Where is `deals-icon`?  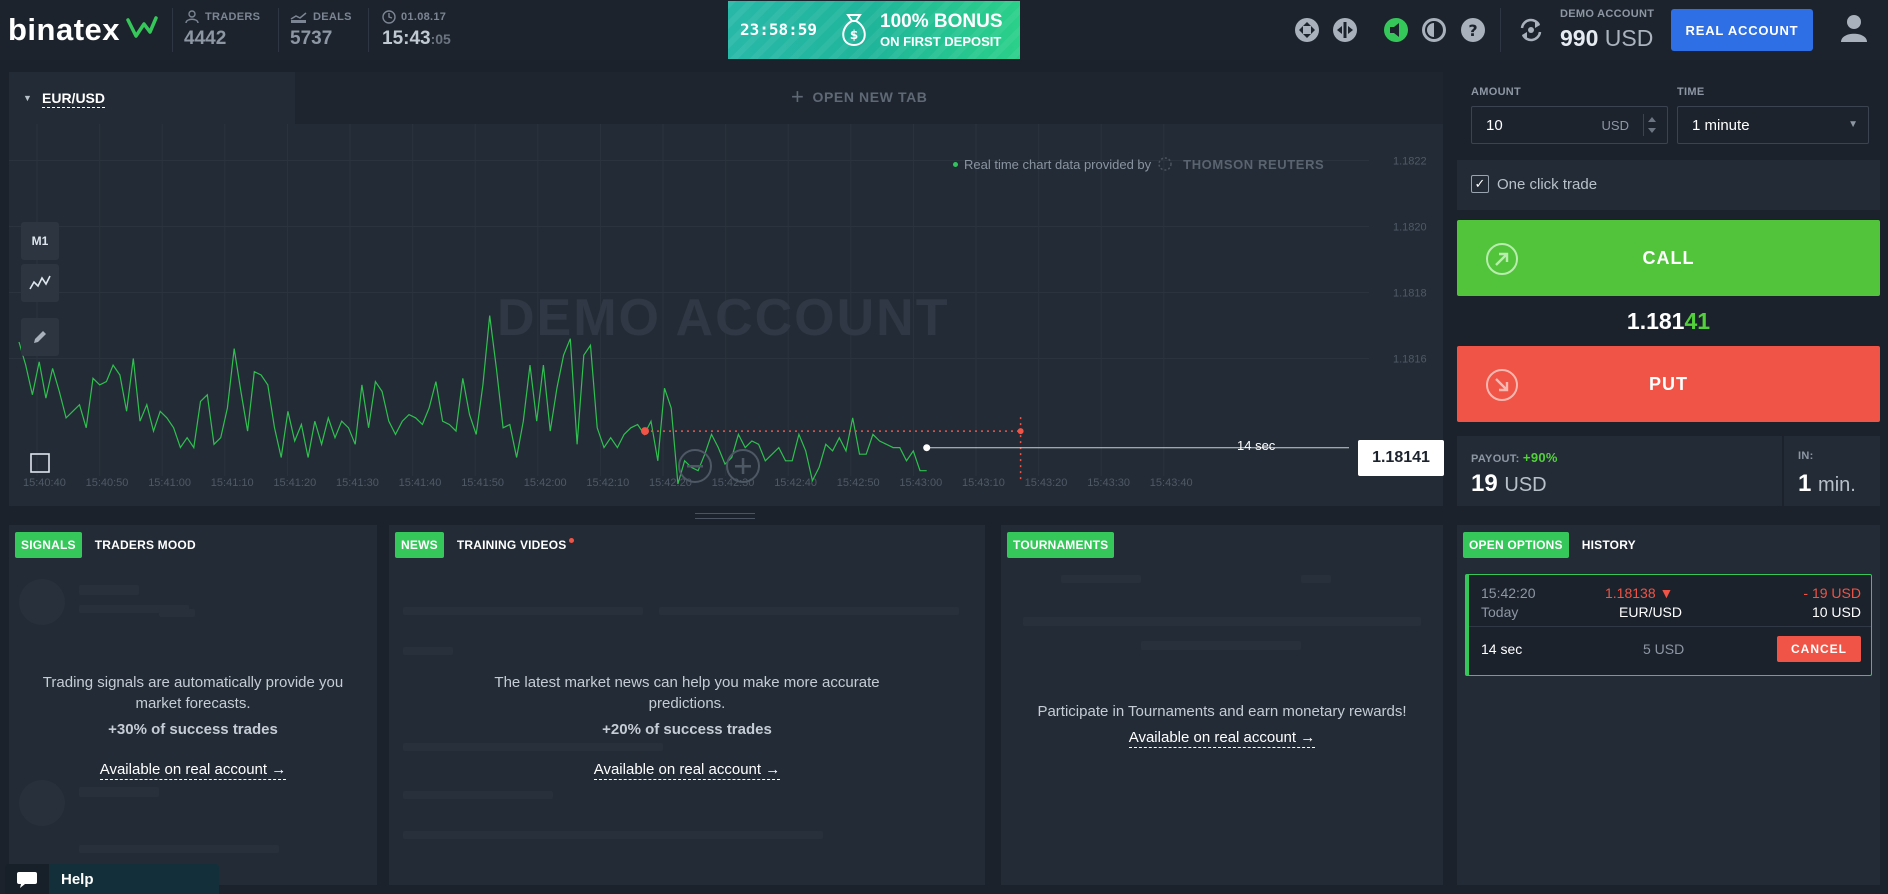
deals-icon is located at coordinates (298, 17).